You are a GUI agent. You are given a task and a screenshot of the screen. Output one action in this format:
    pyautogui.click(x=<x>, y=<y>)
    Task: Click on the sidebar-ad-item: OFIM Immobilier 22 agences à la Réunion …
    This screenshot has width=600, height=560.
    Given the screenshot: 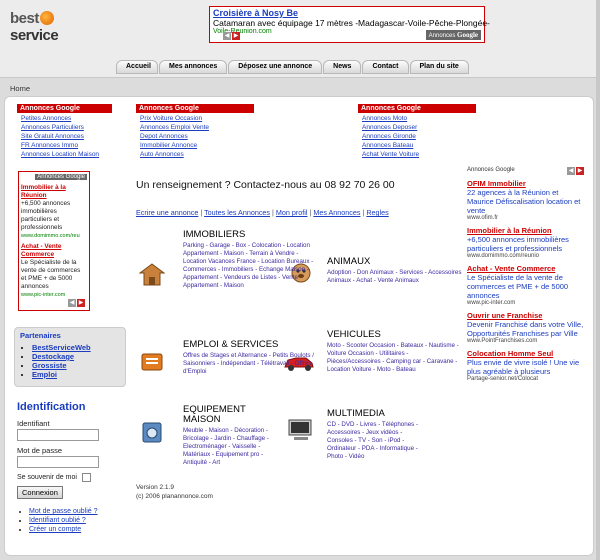 What is the action you would take?
    pyautogui.click(x=526, y=200)
    